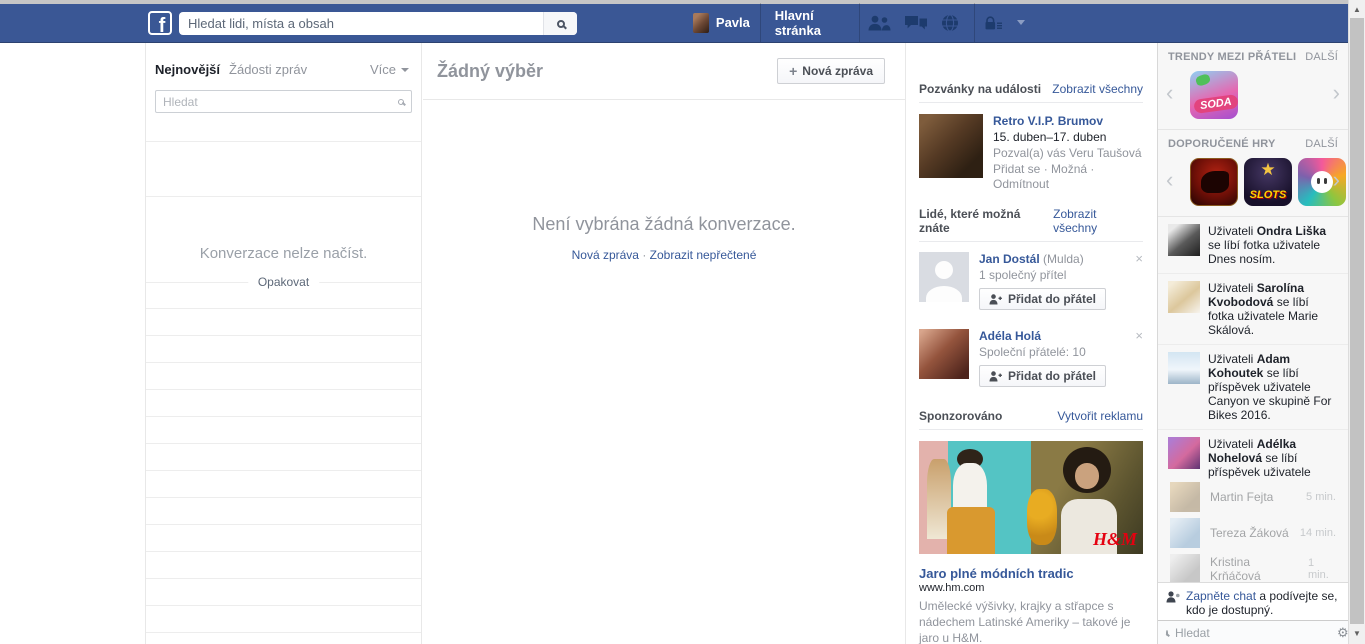  Describe the element at coordinates (1214, 182) in the screenshot. I see `jurassic-game-icon` at that location.